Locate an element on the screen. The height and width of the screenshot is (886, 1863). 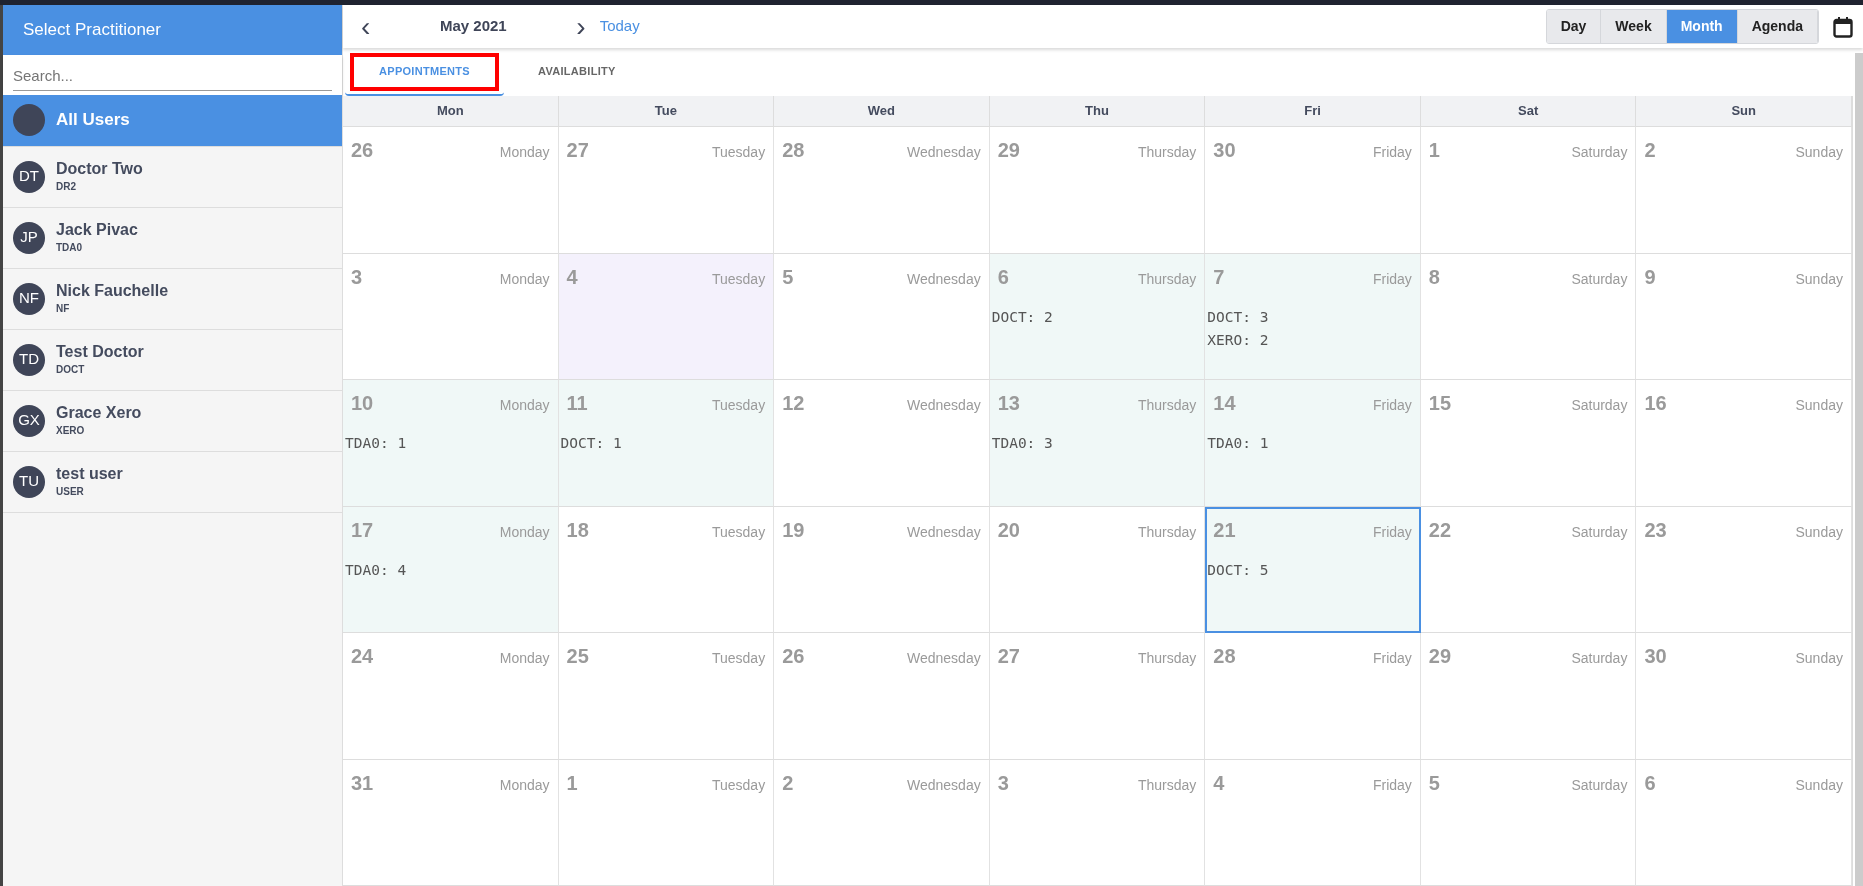
day-cell: 15 Saturday is located at coordinates (1528, 443).